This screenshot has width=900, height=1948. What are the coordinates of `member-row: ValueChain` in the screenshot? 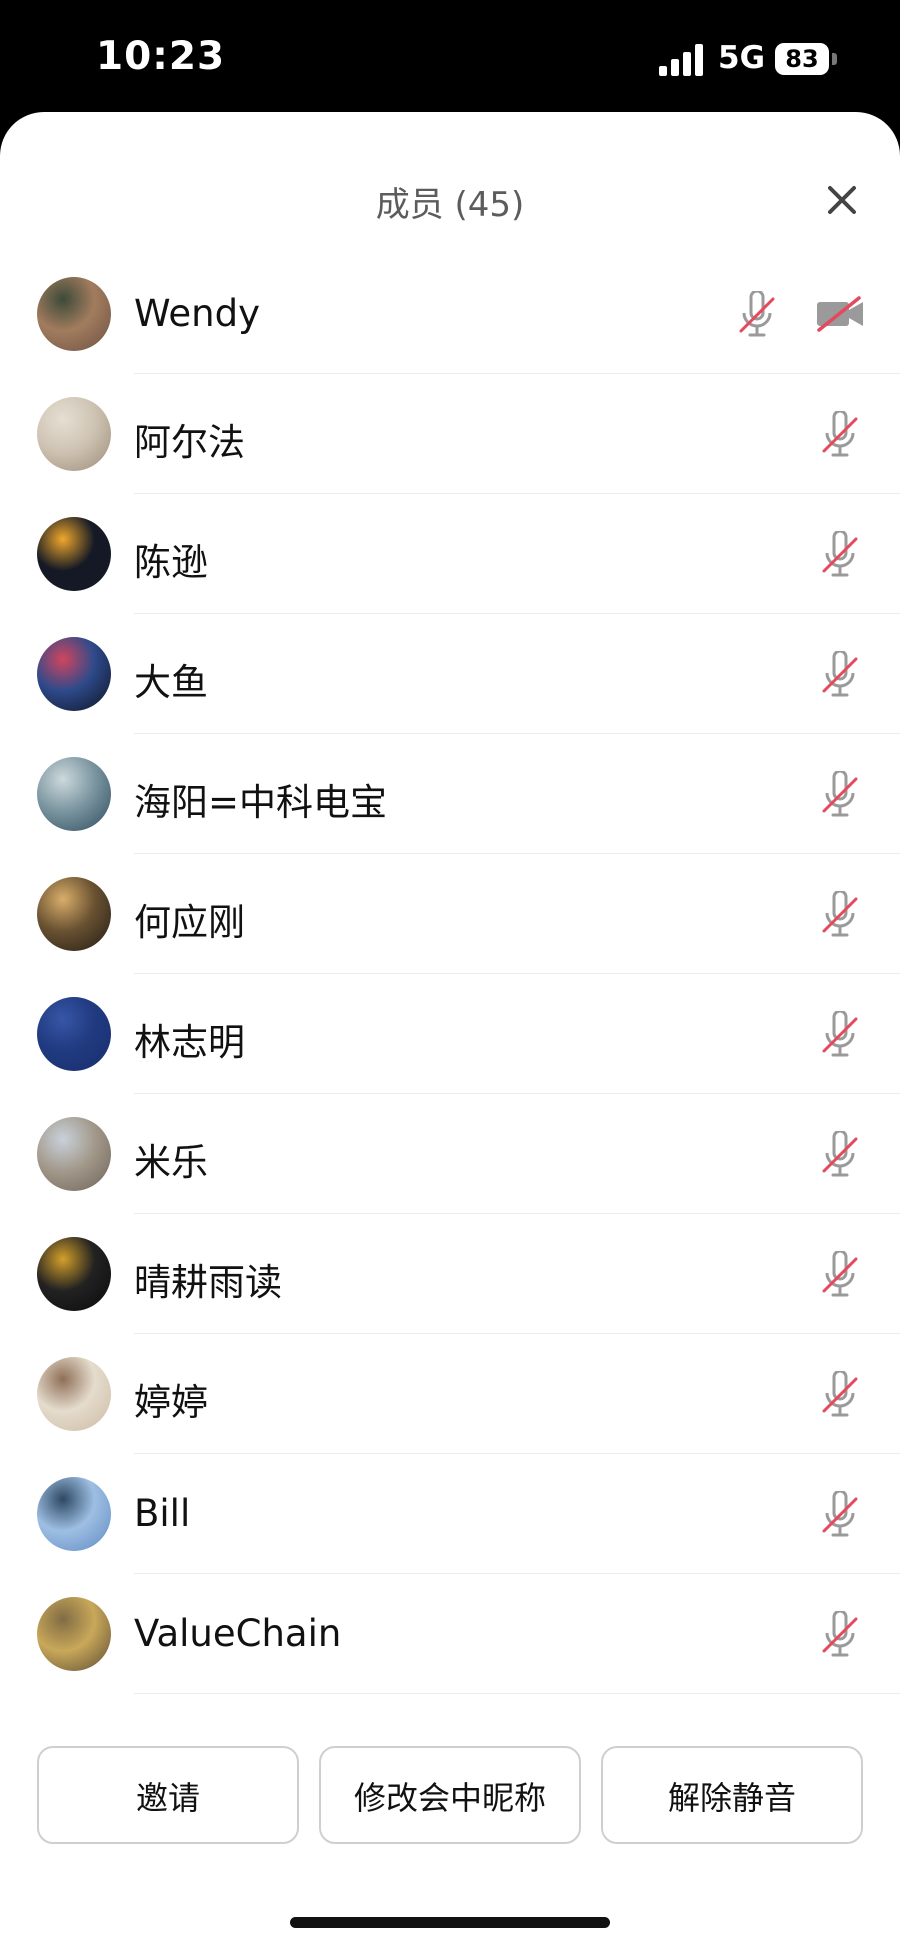 It's located at (450, 1634).